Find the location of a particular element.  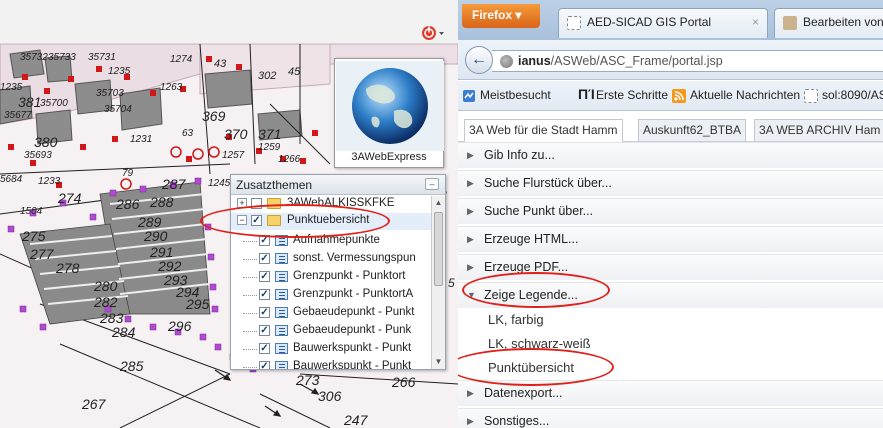

map-label: 1245 is located at coordinates (219, 183).